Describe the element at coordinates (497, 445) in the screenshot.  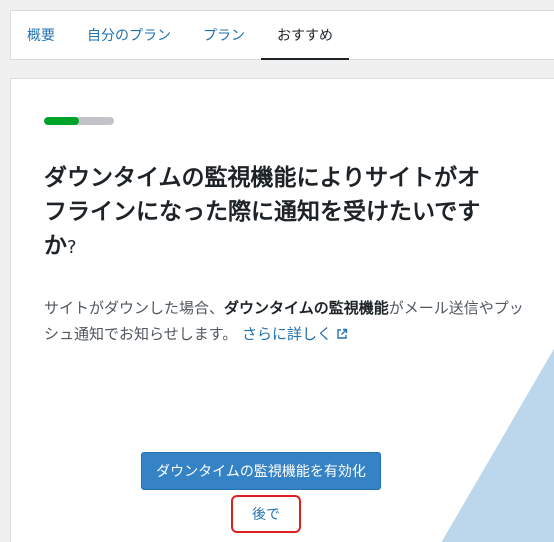
I see `decorative-triangle` at that location.